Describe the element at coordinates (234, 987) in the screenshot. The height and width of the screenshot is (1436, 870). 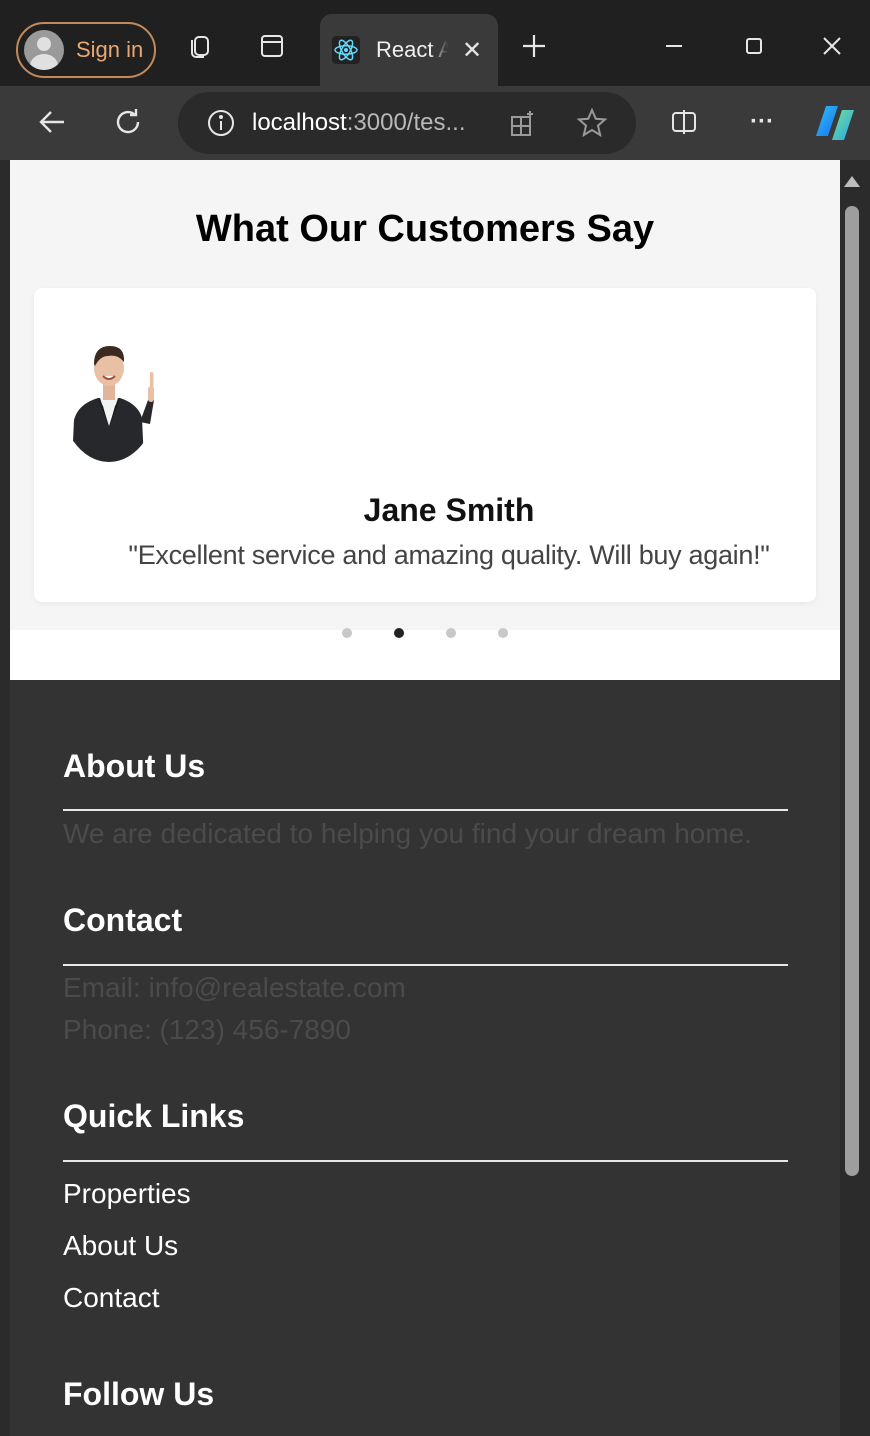
I see `footer-email: Email: info@realestate.com` at that location.